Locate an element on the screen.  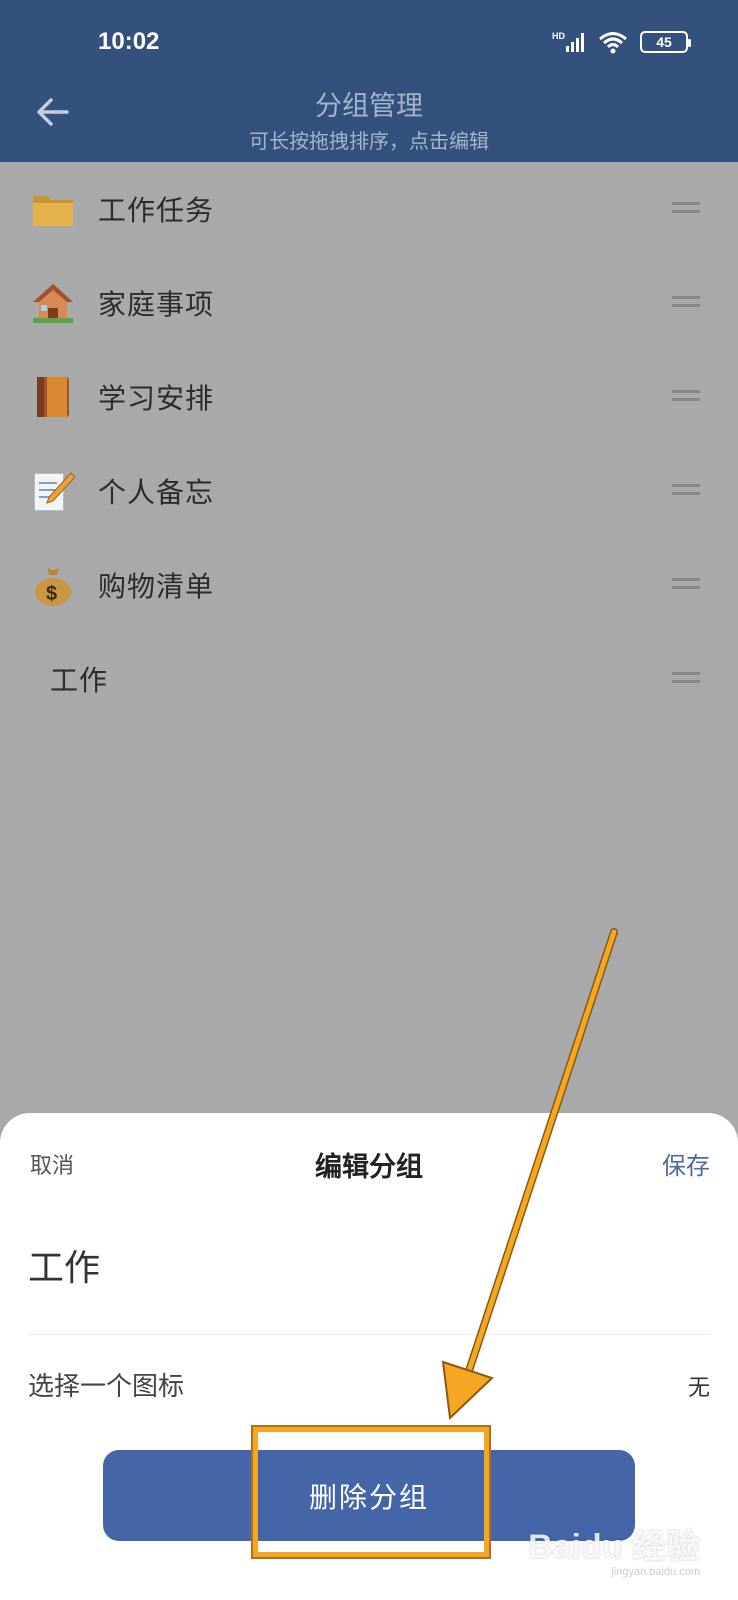
choose-icon-label: 选择一个图标 is located at coordinates (106, 1384).